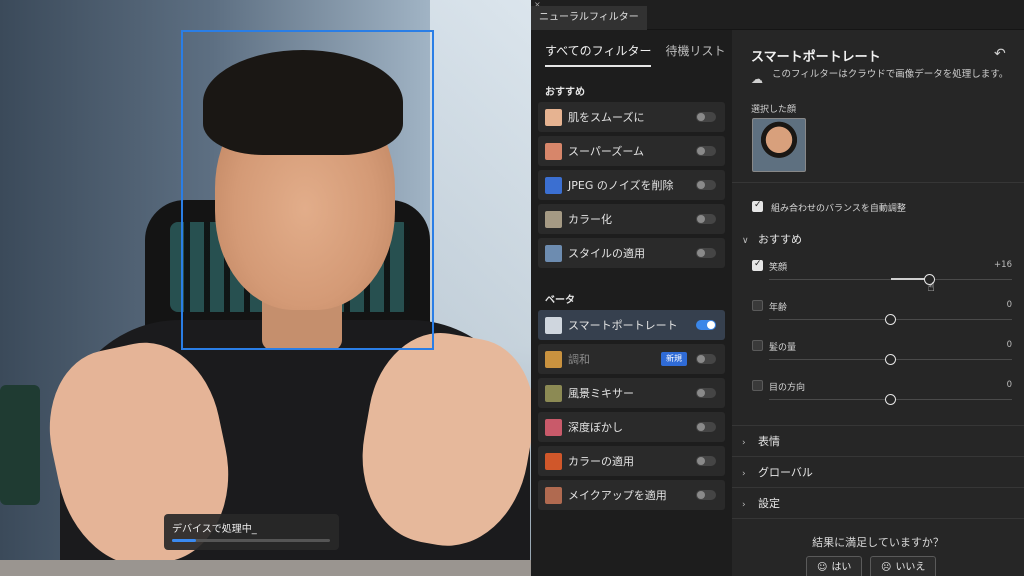 The width and height of the screenshot is (1024, 576). I want to click on slider-label: 笑顔, so click(778, 268).